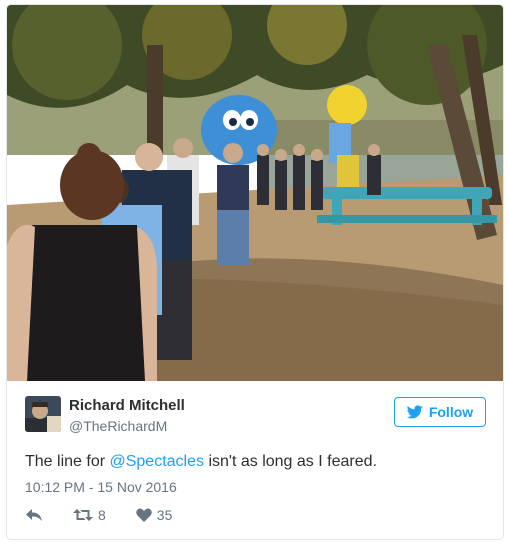 This screenshot has width=508, height=544. What do you see at coordinates (156, 461) in the screenshot?
I see `mention-link: @Spectacles` at bounding box center [156, 461].